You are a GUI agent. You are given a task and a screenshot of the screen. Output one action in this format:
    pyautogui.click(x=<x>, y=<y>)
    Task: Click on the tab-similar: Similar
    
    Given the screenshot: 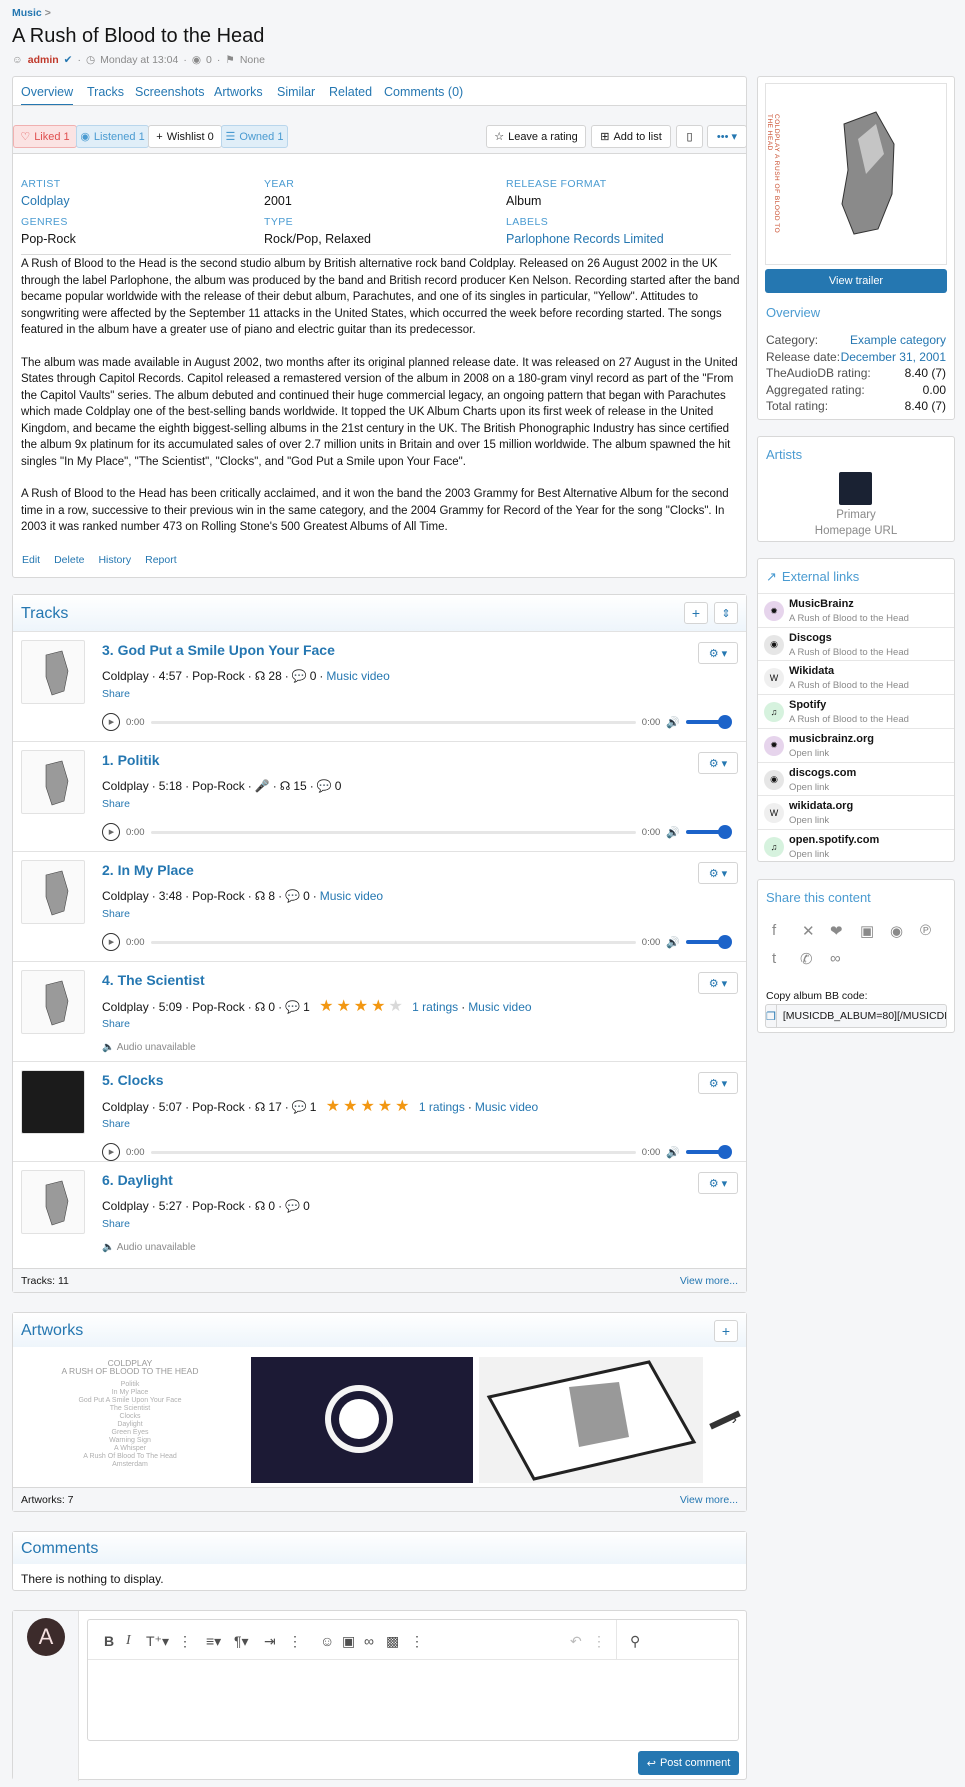 What is the action you would take?
    pyautogui.click(x=296, y=92)
    